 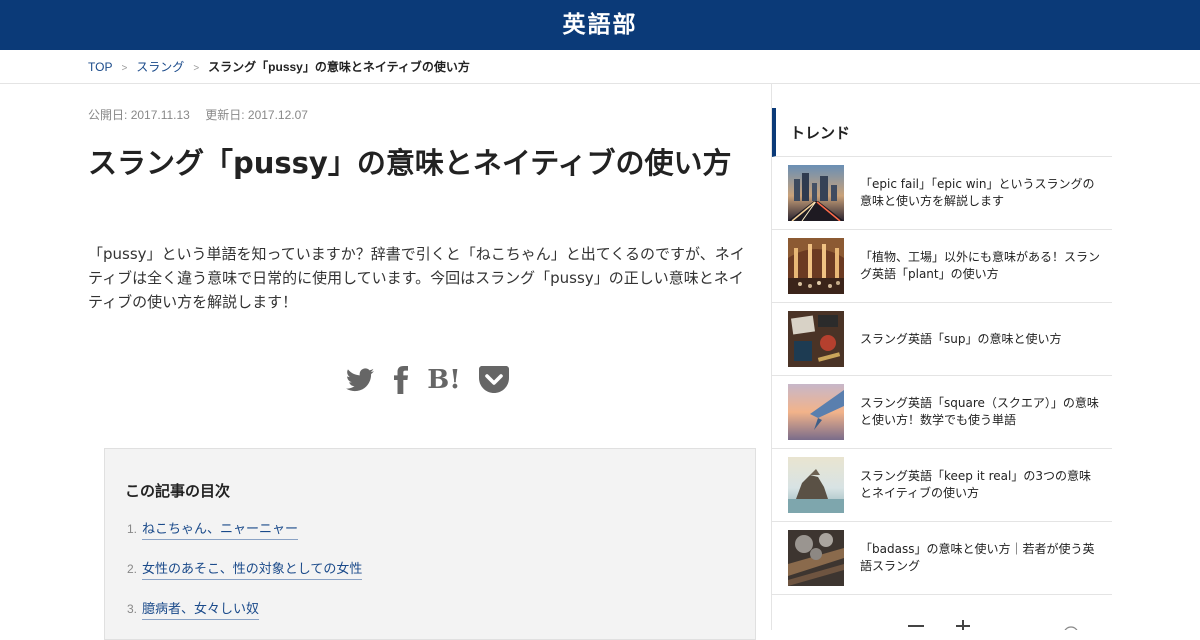 What do you see at coordinates (942, 132) in the screenshot?
I see `trend-heading: トレンド` at bounding box center [942, 132].